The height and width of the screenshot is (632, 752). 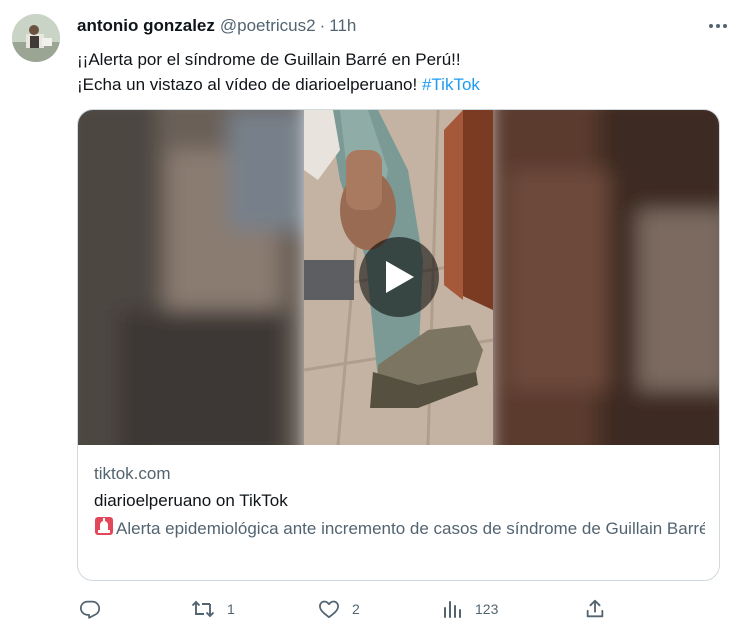 I want to click on like-button: 2, so click(x=339, y=609).